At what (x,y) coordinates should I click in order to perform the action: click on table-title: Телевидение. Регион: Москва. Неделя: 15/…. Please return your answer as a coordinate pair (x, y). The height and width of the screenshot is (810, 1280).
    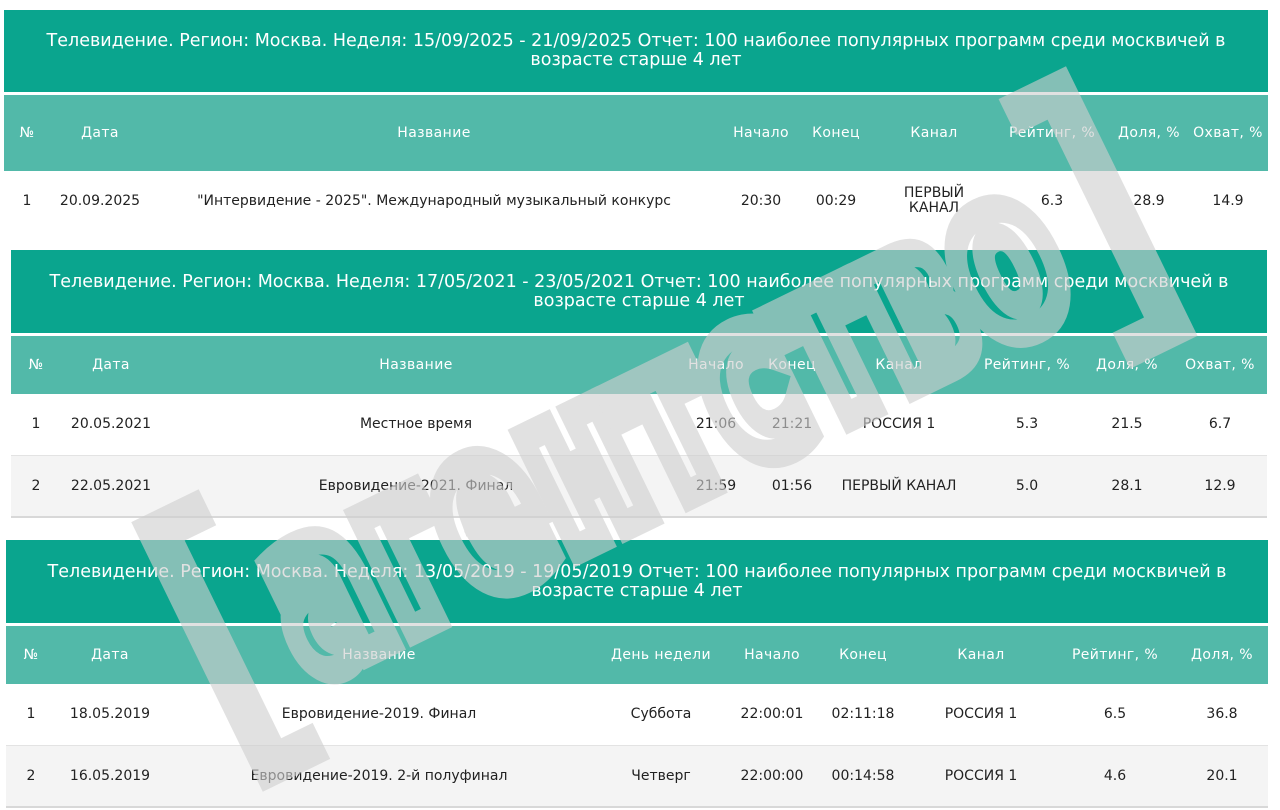
    Looking at the image, I should click on (636, 51).